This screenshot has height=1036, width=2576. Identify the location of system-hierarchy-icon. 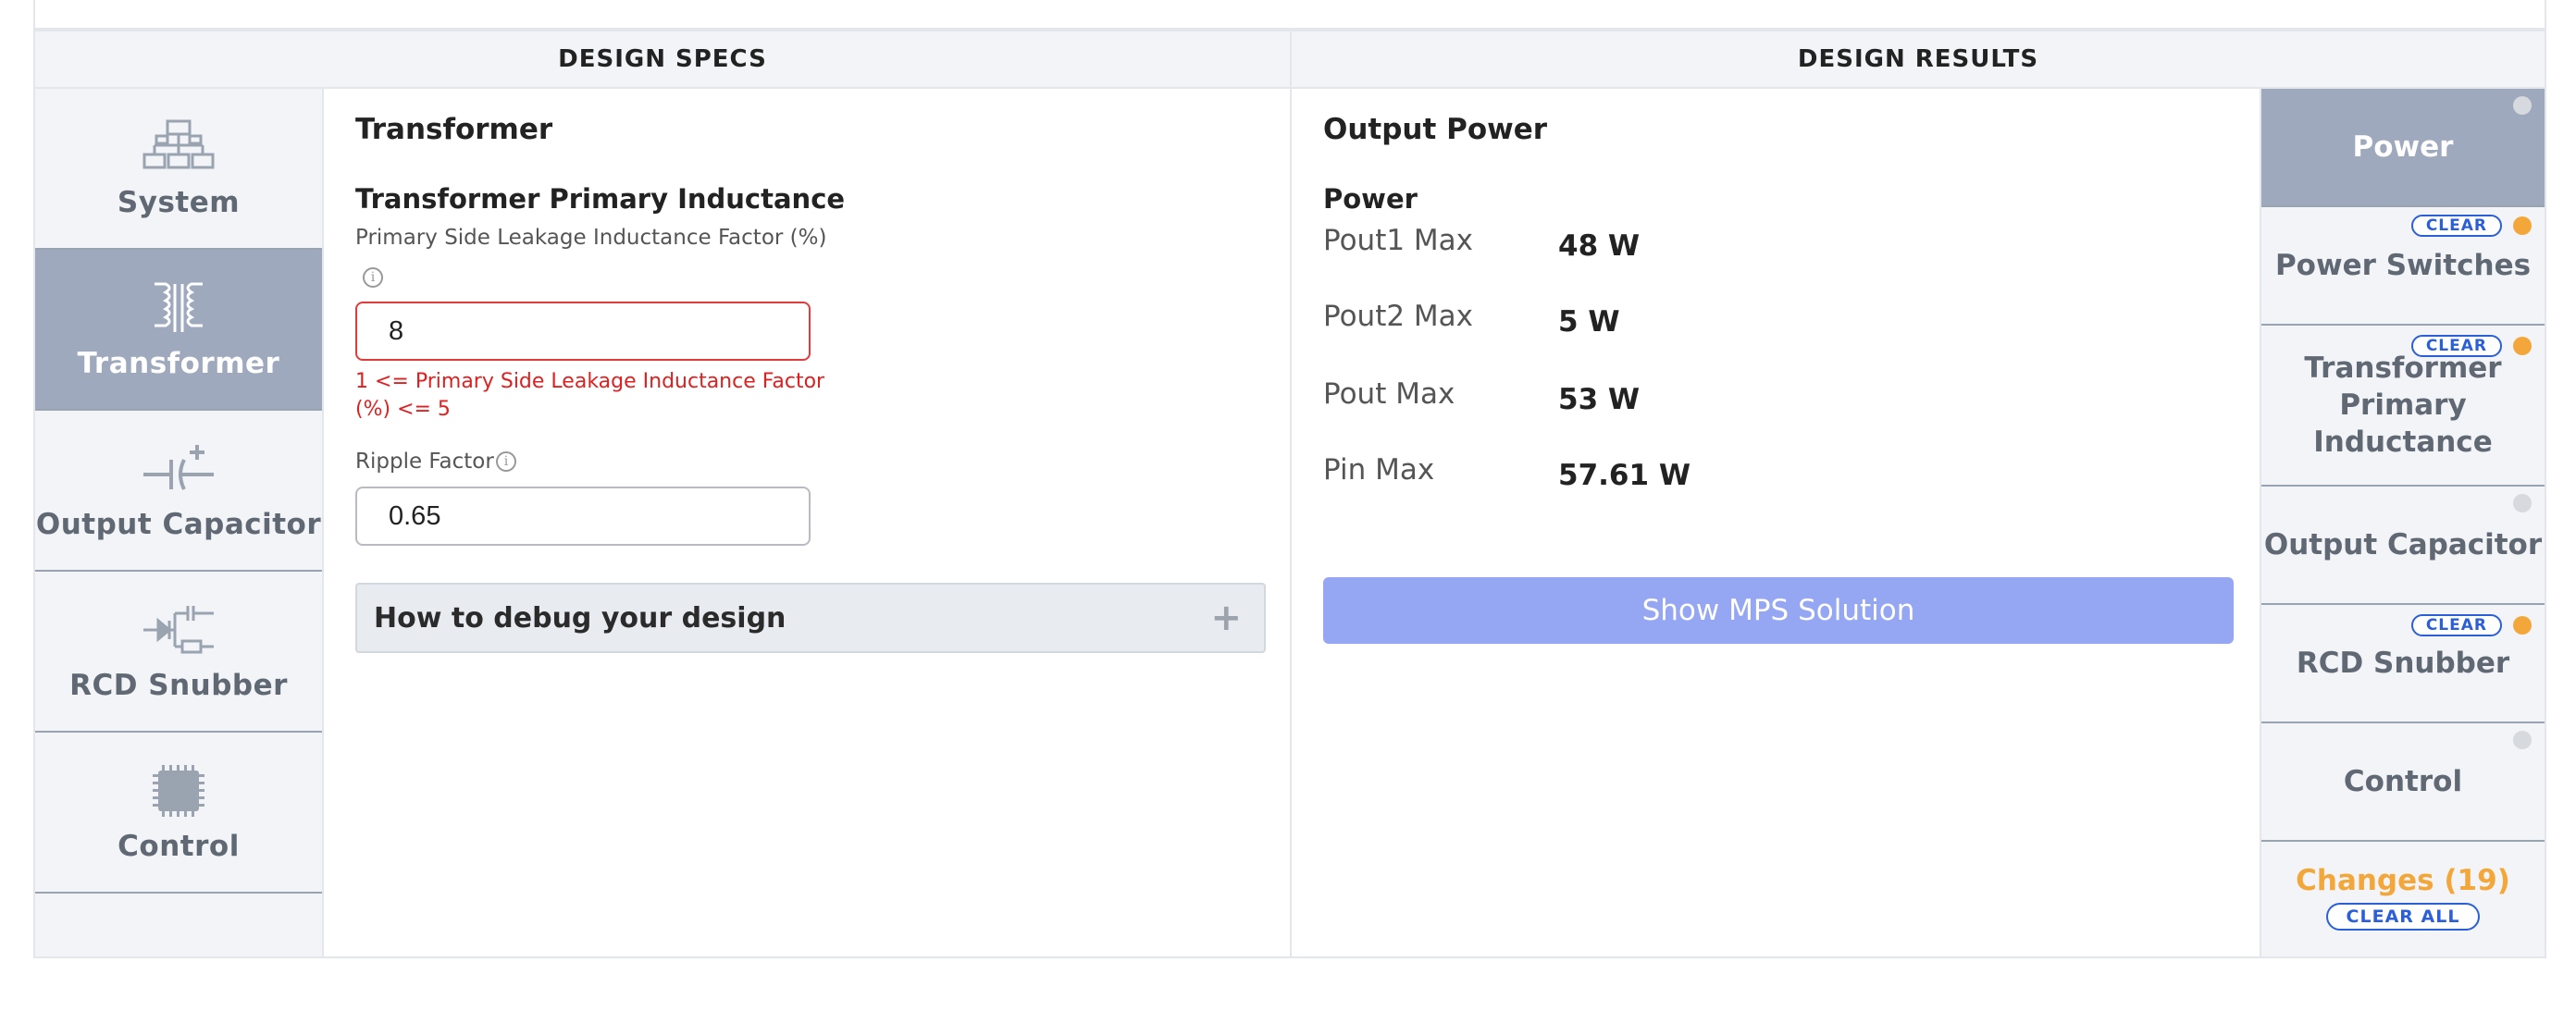
(178, 144).